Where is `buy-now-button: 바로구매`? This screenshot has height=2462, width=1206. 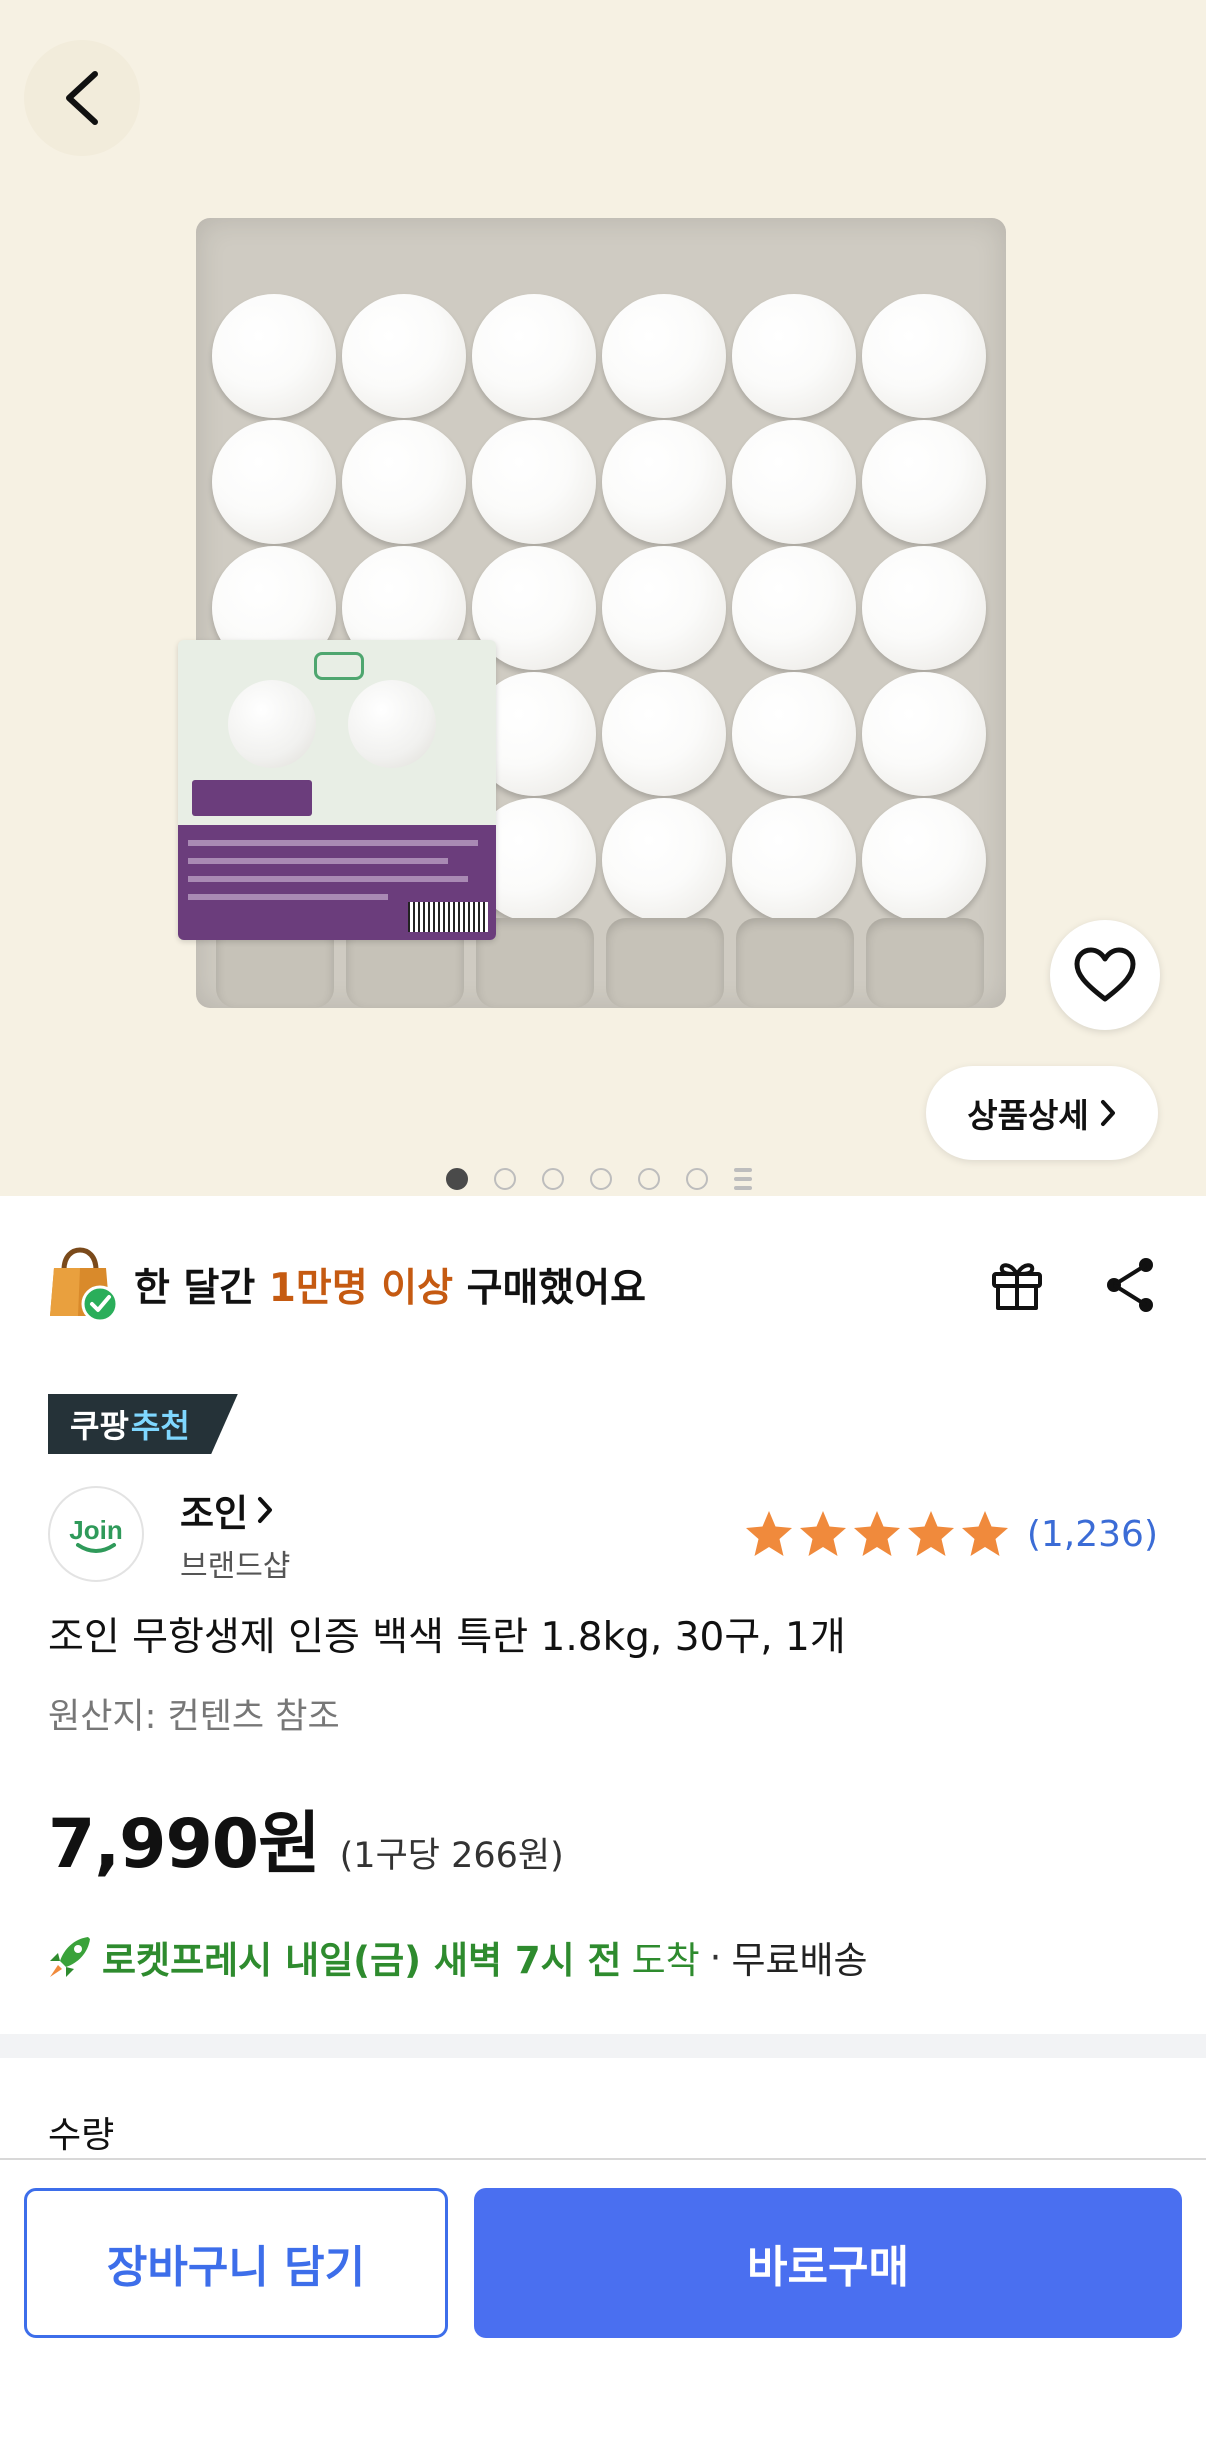 buy-now-button: 바로구매 is located at coordinates (828, 2263).